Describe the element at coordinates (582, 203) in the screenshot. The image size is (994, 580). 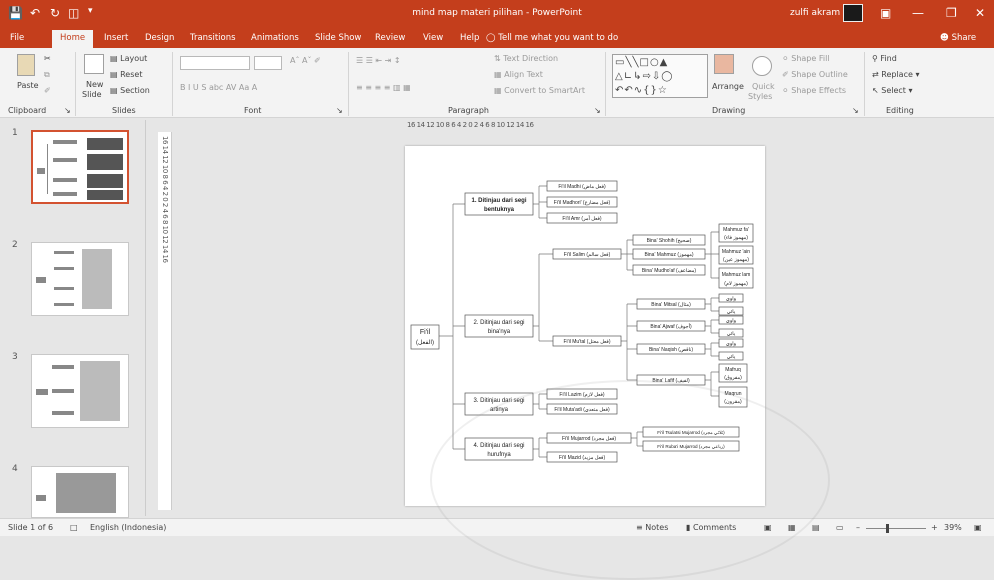
I see `node: Fi'il Madhori' (فعل مضارع)` at that location.